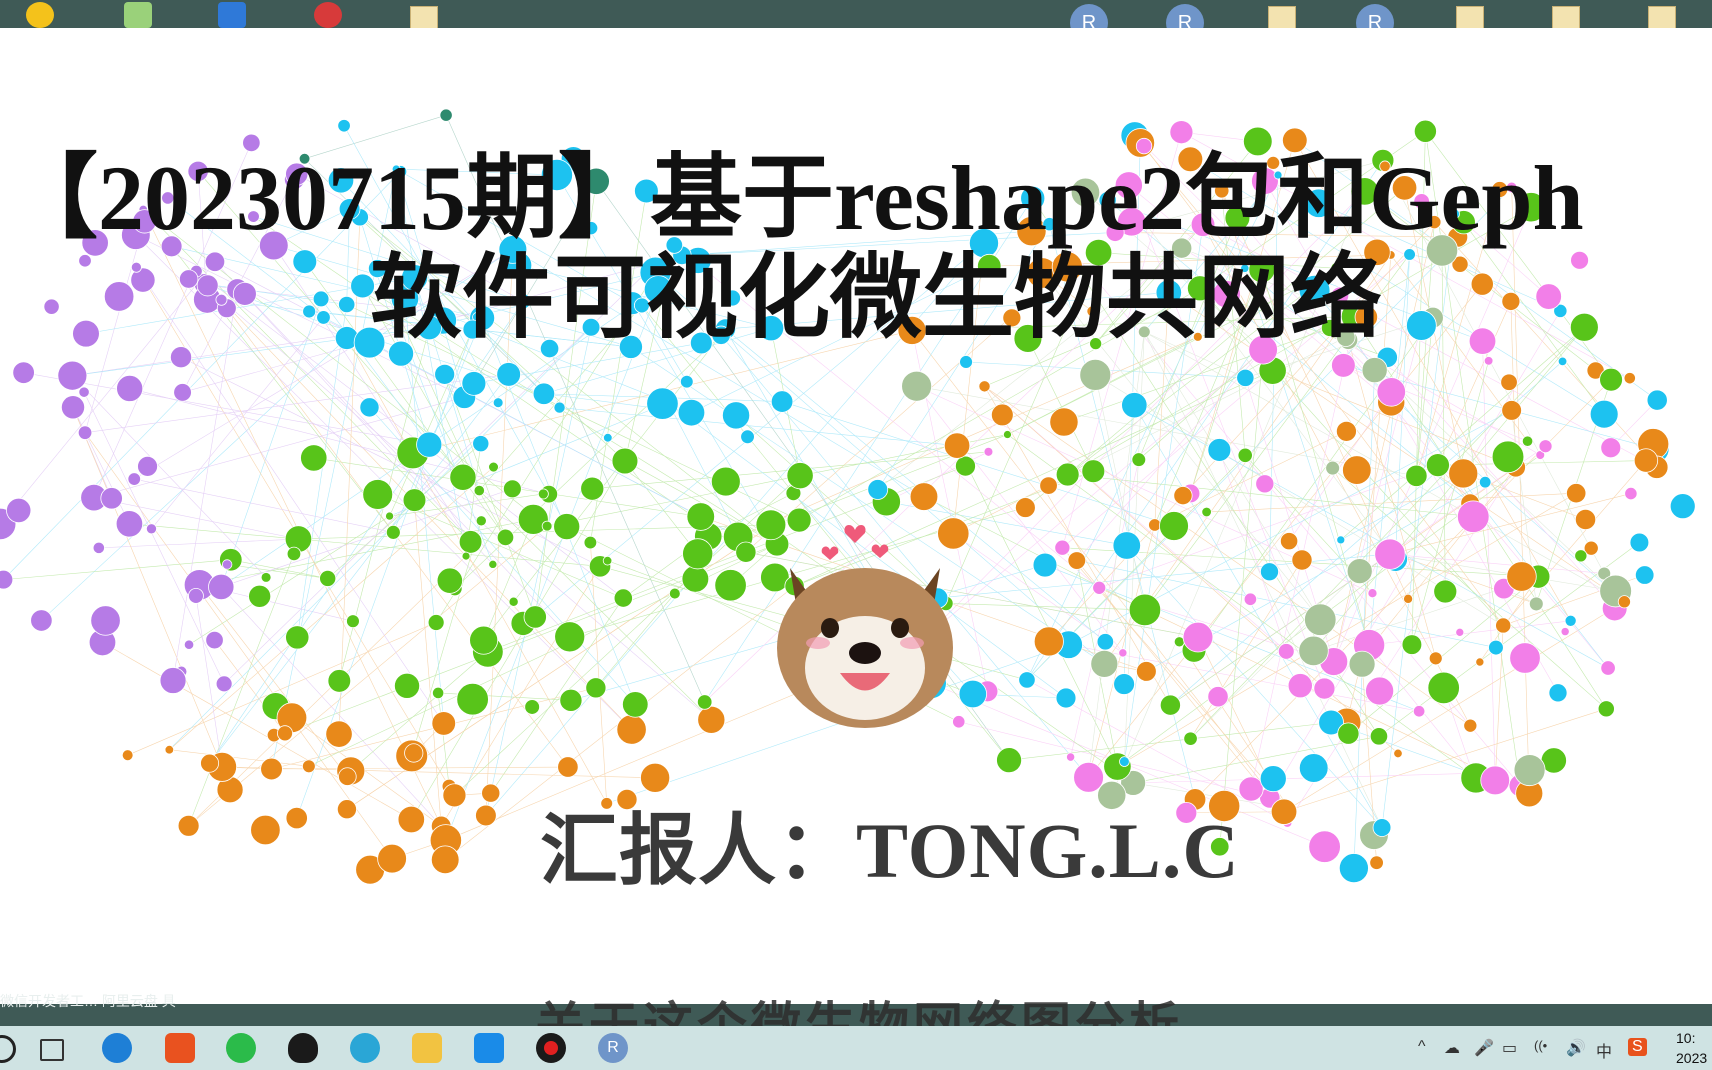 This screenshot has height=1070, width=1712. What do you see at coordinates (1576, 1048) in the screenshot?
I see `volume-icon: 🔊` at bounding box center [1576, 1048].